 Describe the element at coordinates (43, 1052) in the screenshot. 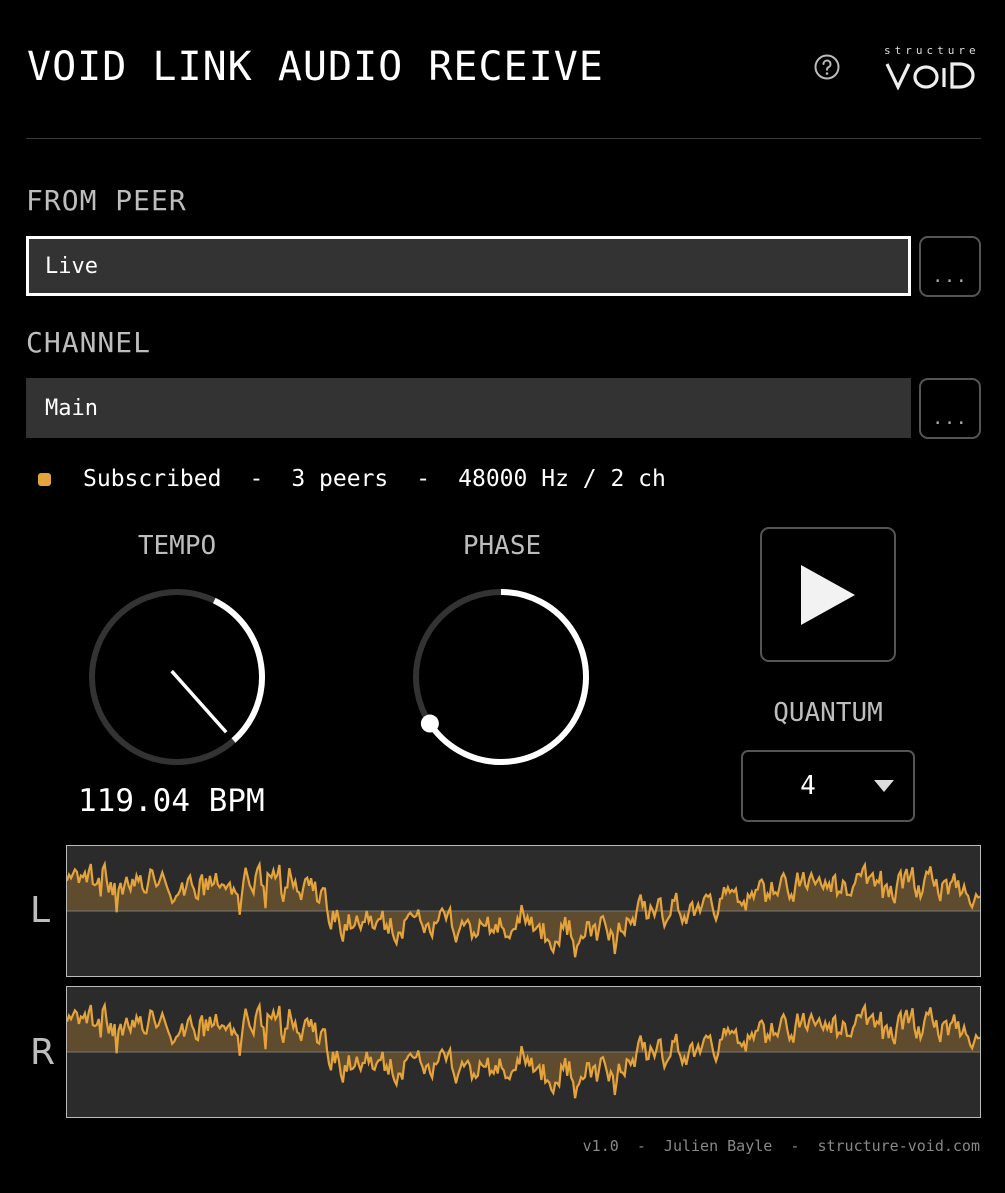

I see `right-channel-label: R` at that location.